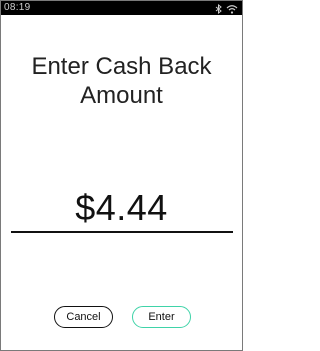 The height and width of the screenshot is (351, 320). Describe the element at coordinates (121, 207) in the screenshot. I see `cash-back-amount: $4.44` at that location.